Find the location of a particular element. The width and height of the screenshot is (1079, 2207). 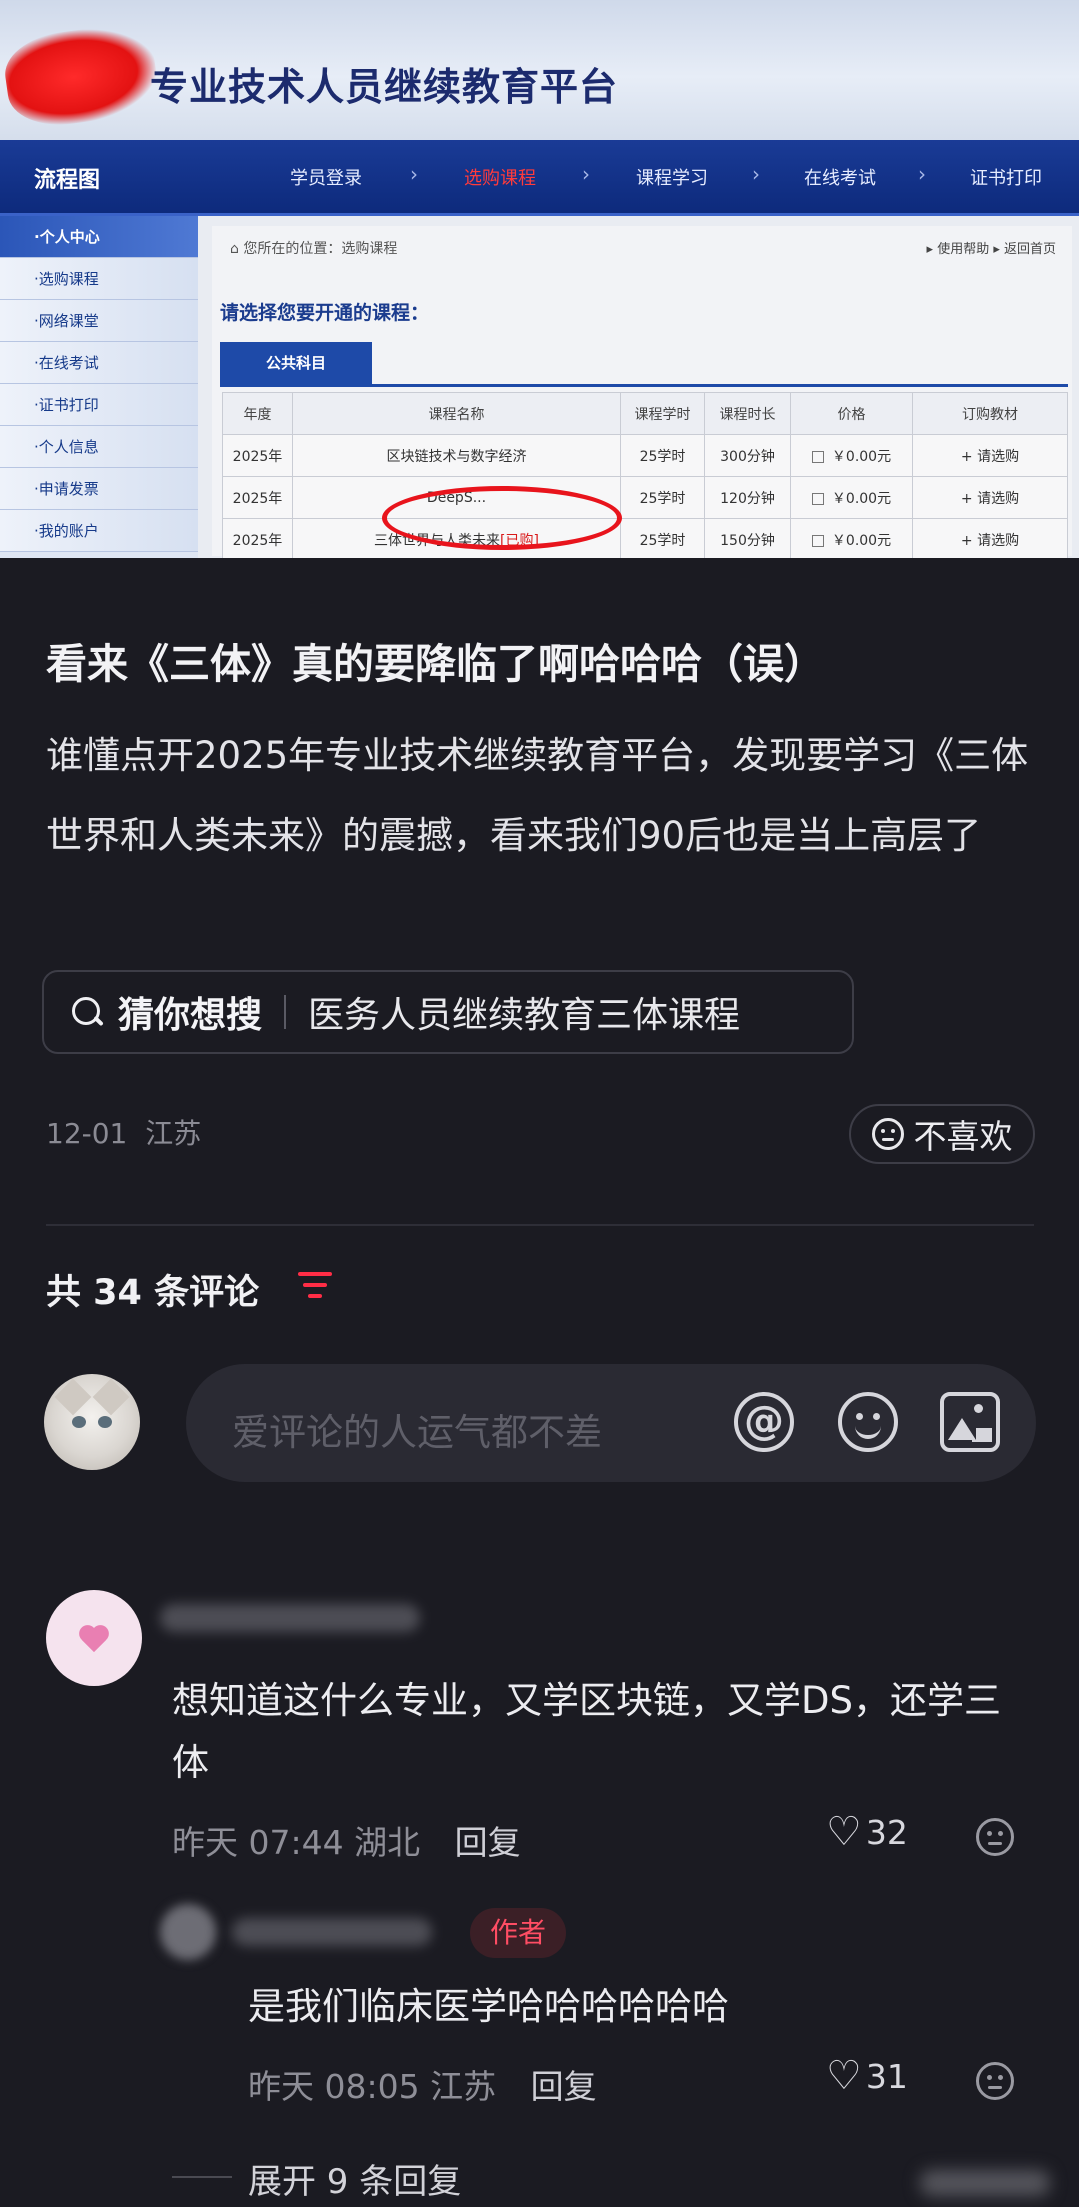

red-scribble-redaction is located at coordinates (81, 76).